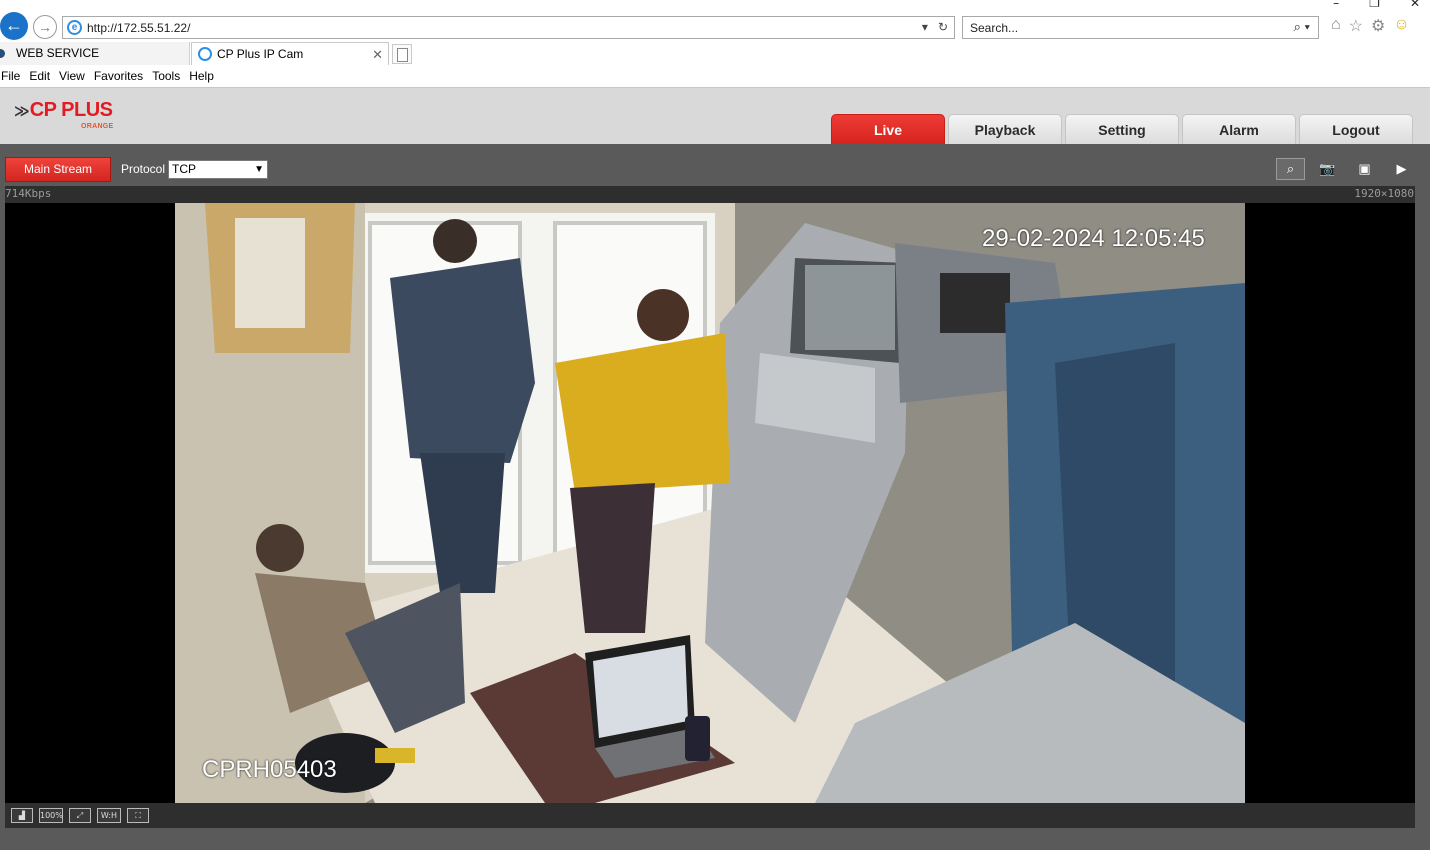  I want to click on search-icon: ⌕ ▾, so click(1302, 27).